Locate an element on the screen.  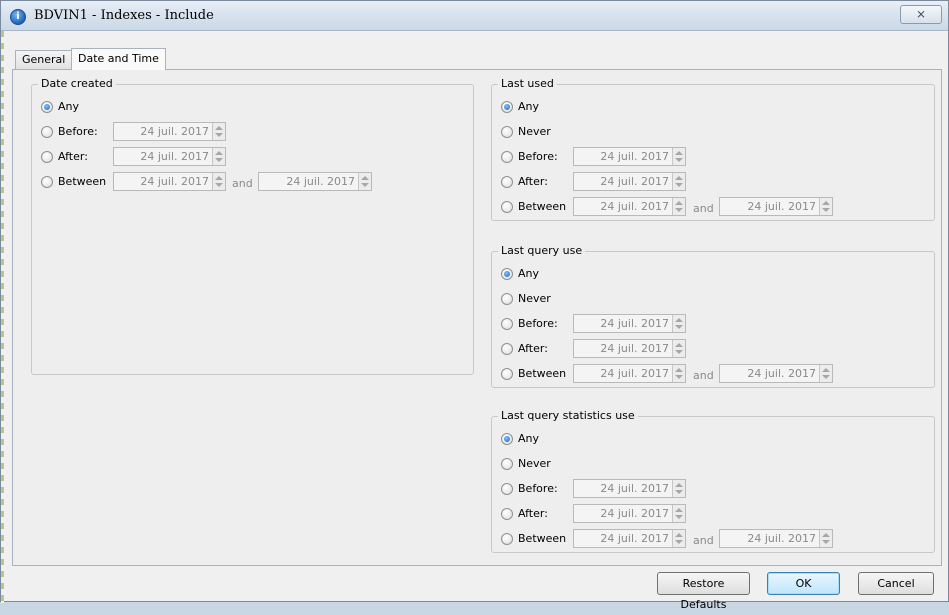
group-title: Date created is located at coordinates (77, 83).